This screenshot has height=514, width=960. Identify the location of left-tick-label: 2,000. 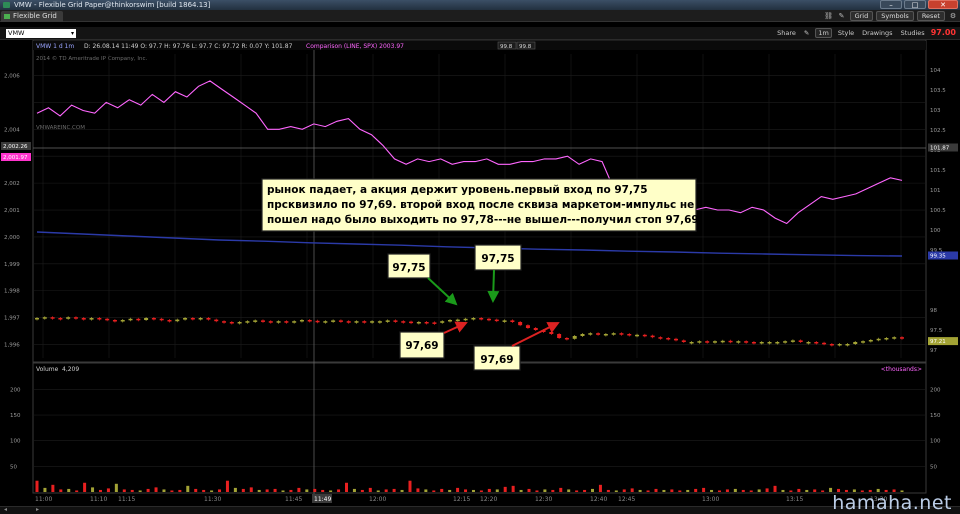
(12, 238).